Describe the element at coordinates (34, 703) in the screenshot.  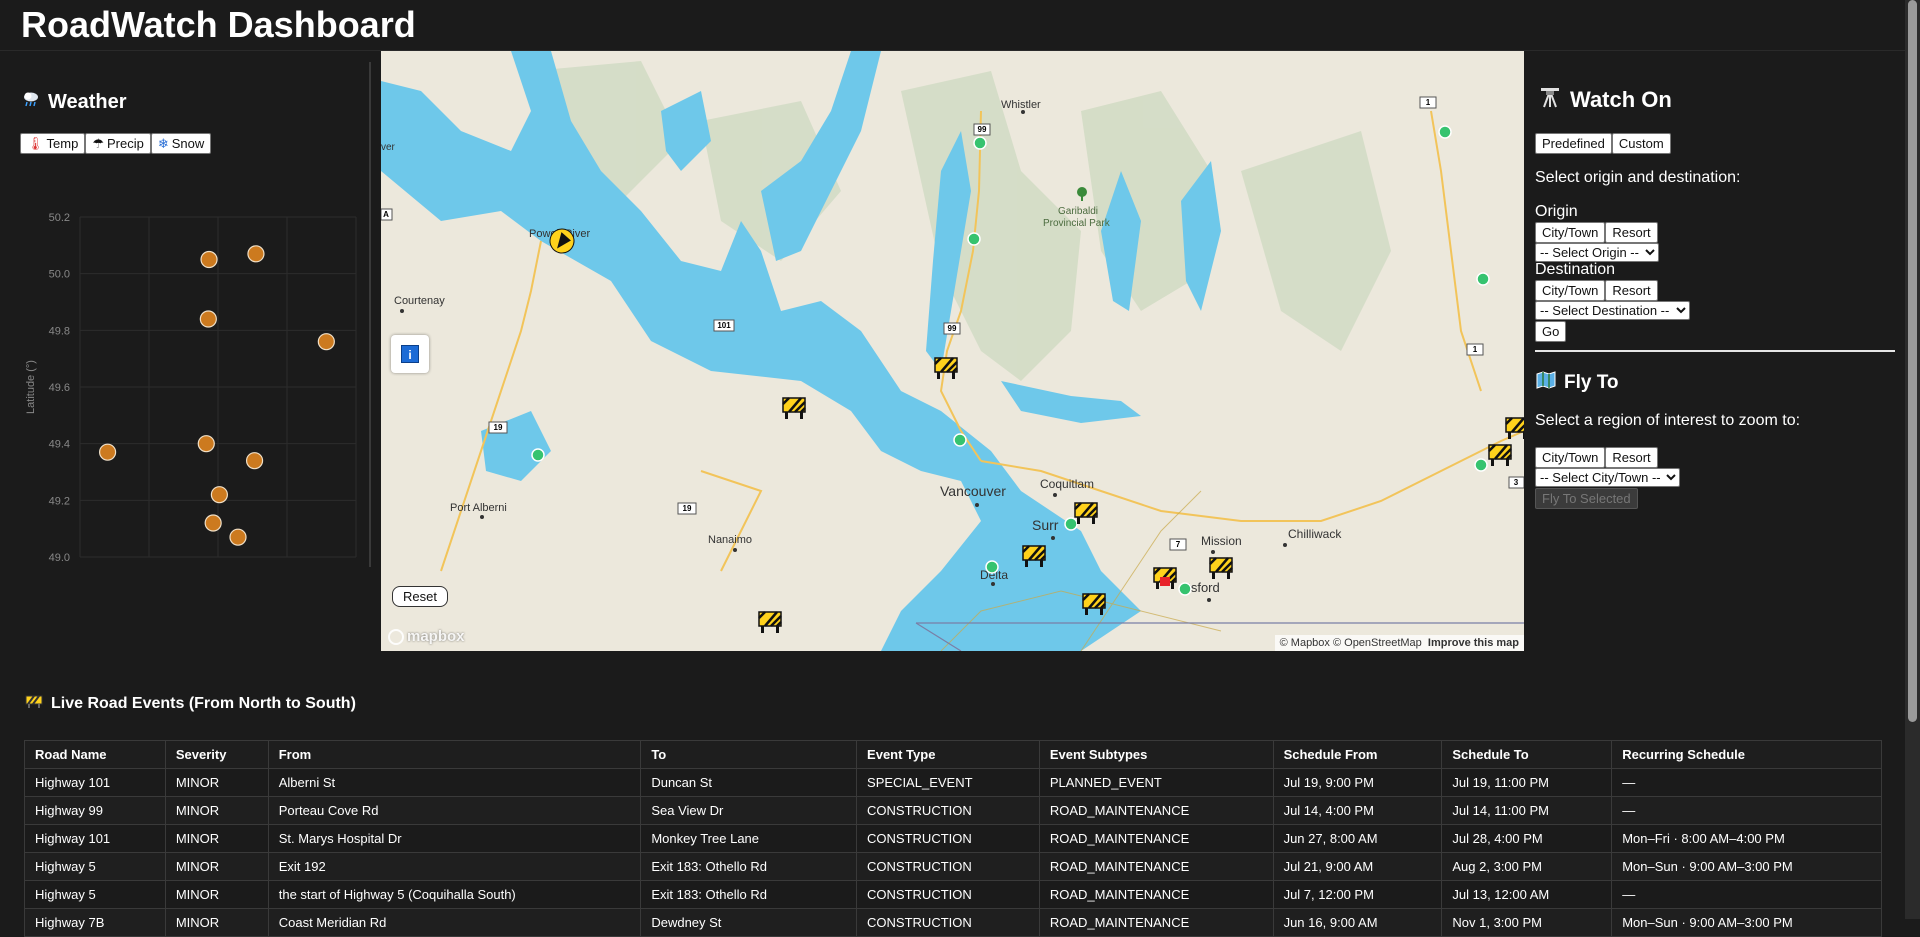
I see `construction-sign-icon` at that location.